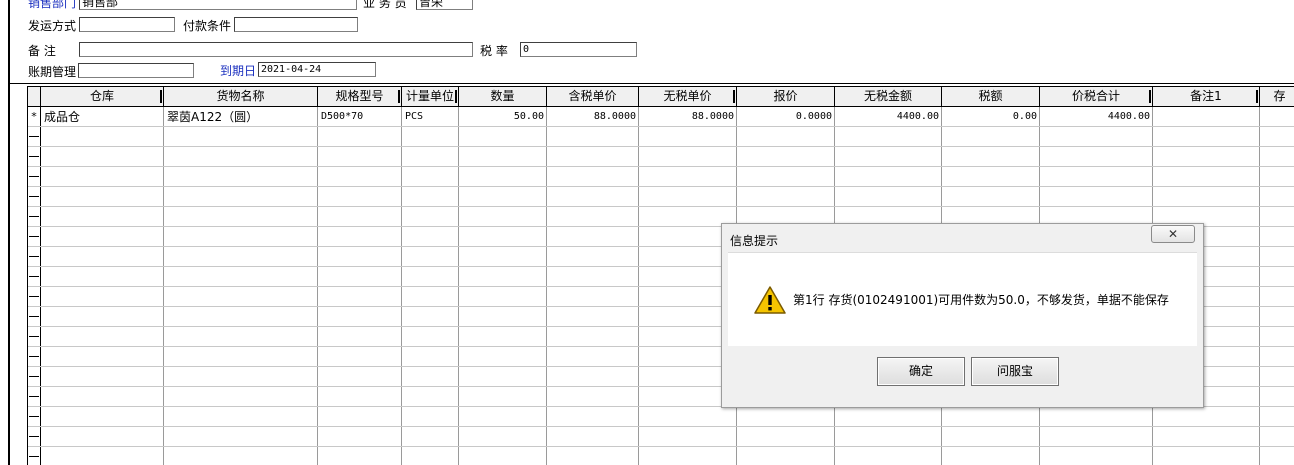 The image size is (1294, 465). What do you see at coordinates (241, 97) in the screenshot?
I see `col-header-goods-name: 货物名称` at bounding box center [241, 97].